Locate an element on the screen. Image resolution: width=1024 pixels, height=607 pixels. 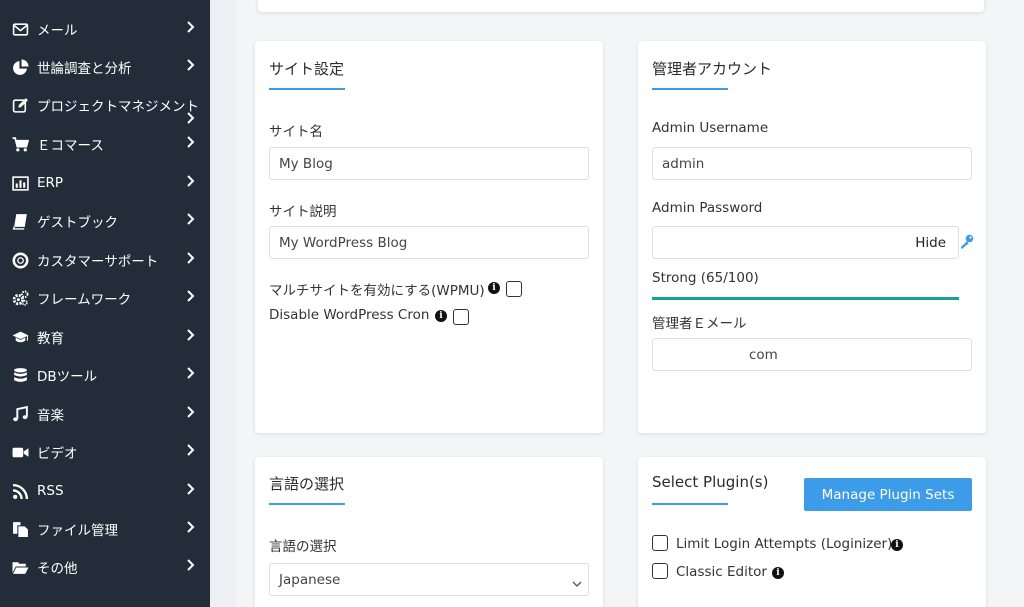
site-description-input: My WordPress Blog is located at coordinates (429, 242).